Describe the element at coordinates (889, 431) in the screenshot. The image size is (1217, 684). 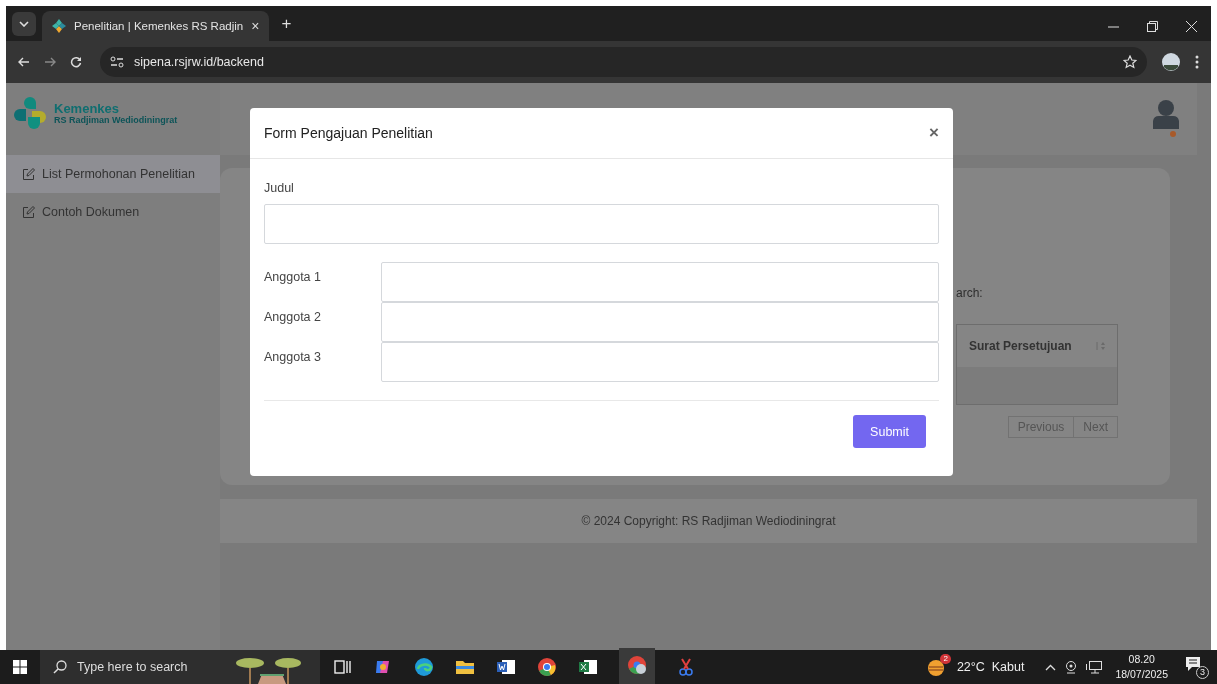
I see `submit-button: Submit` at that location.